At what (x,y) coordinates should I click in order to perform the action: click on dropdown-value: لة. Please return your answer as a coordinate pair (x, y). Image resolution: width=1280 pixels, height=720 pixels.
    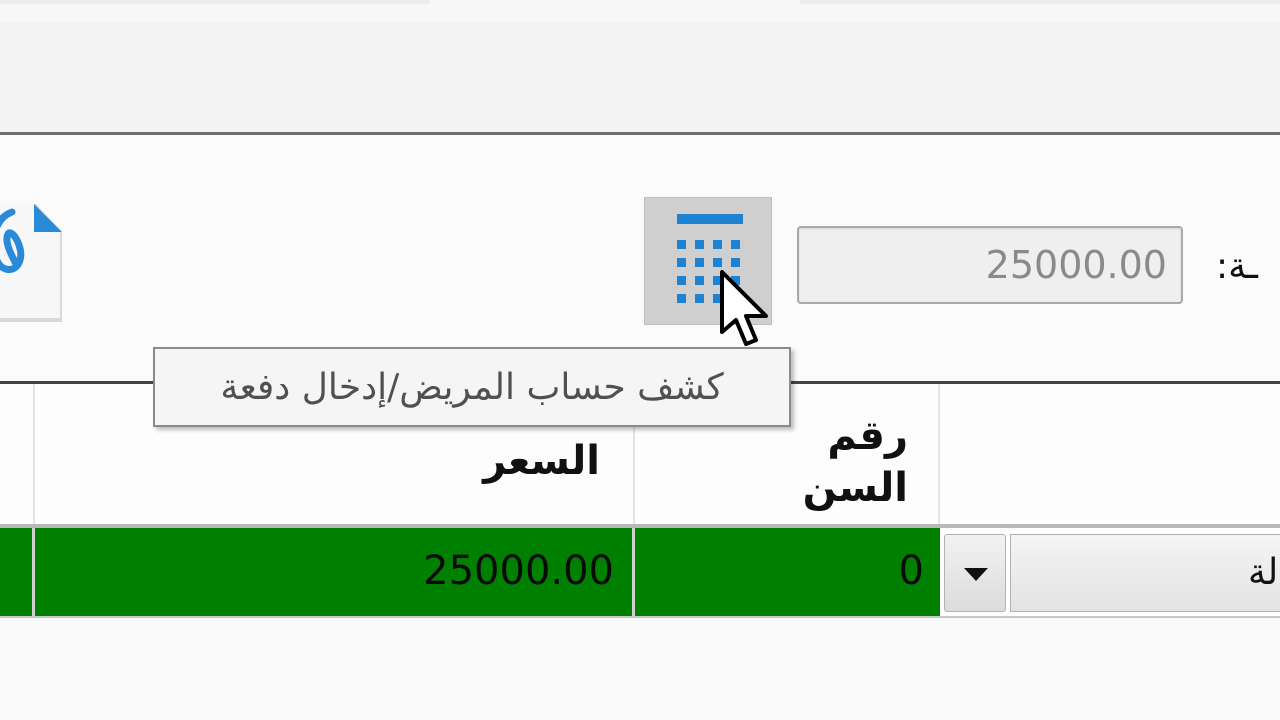
    Looking at the image, I should click on (1263, 572).